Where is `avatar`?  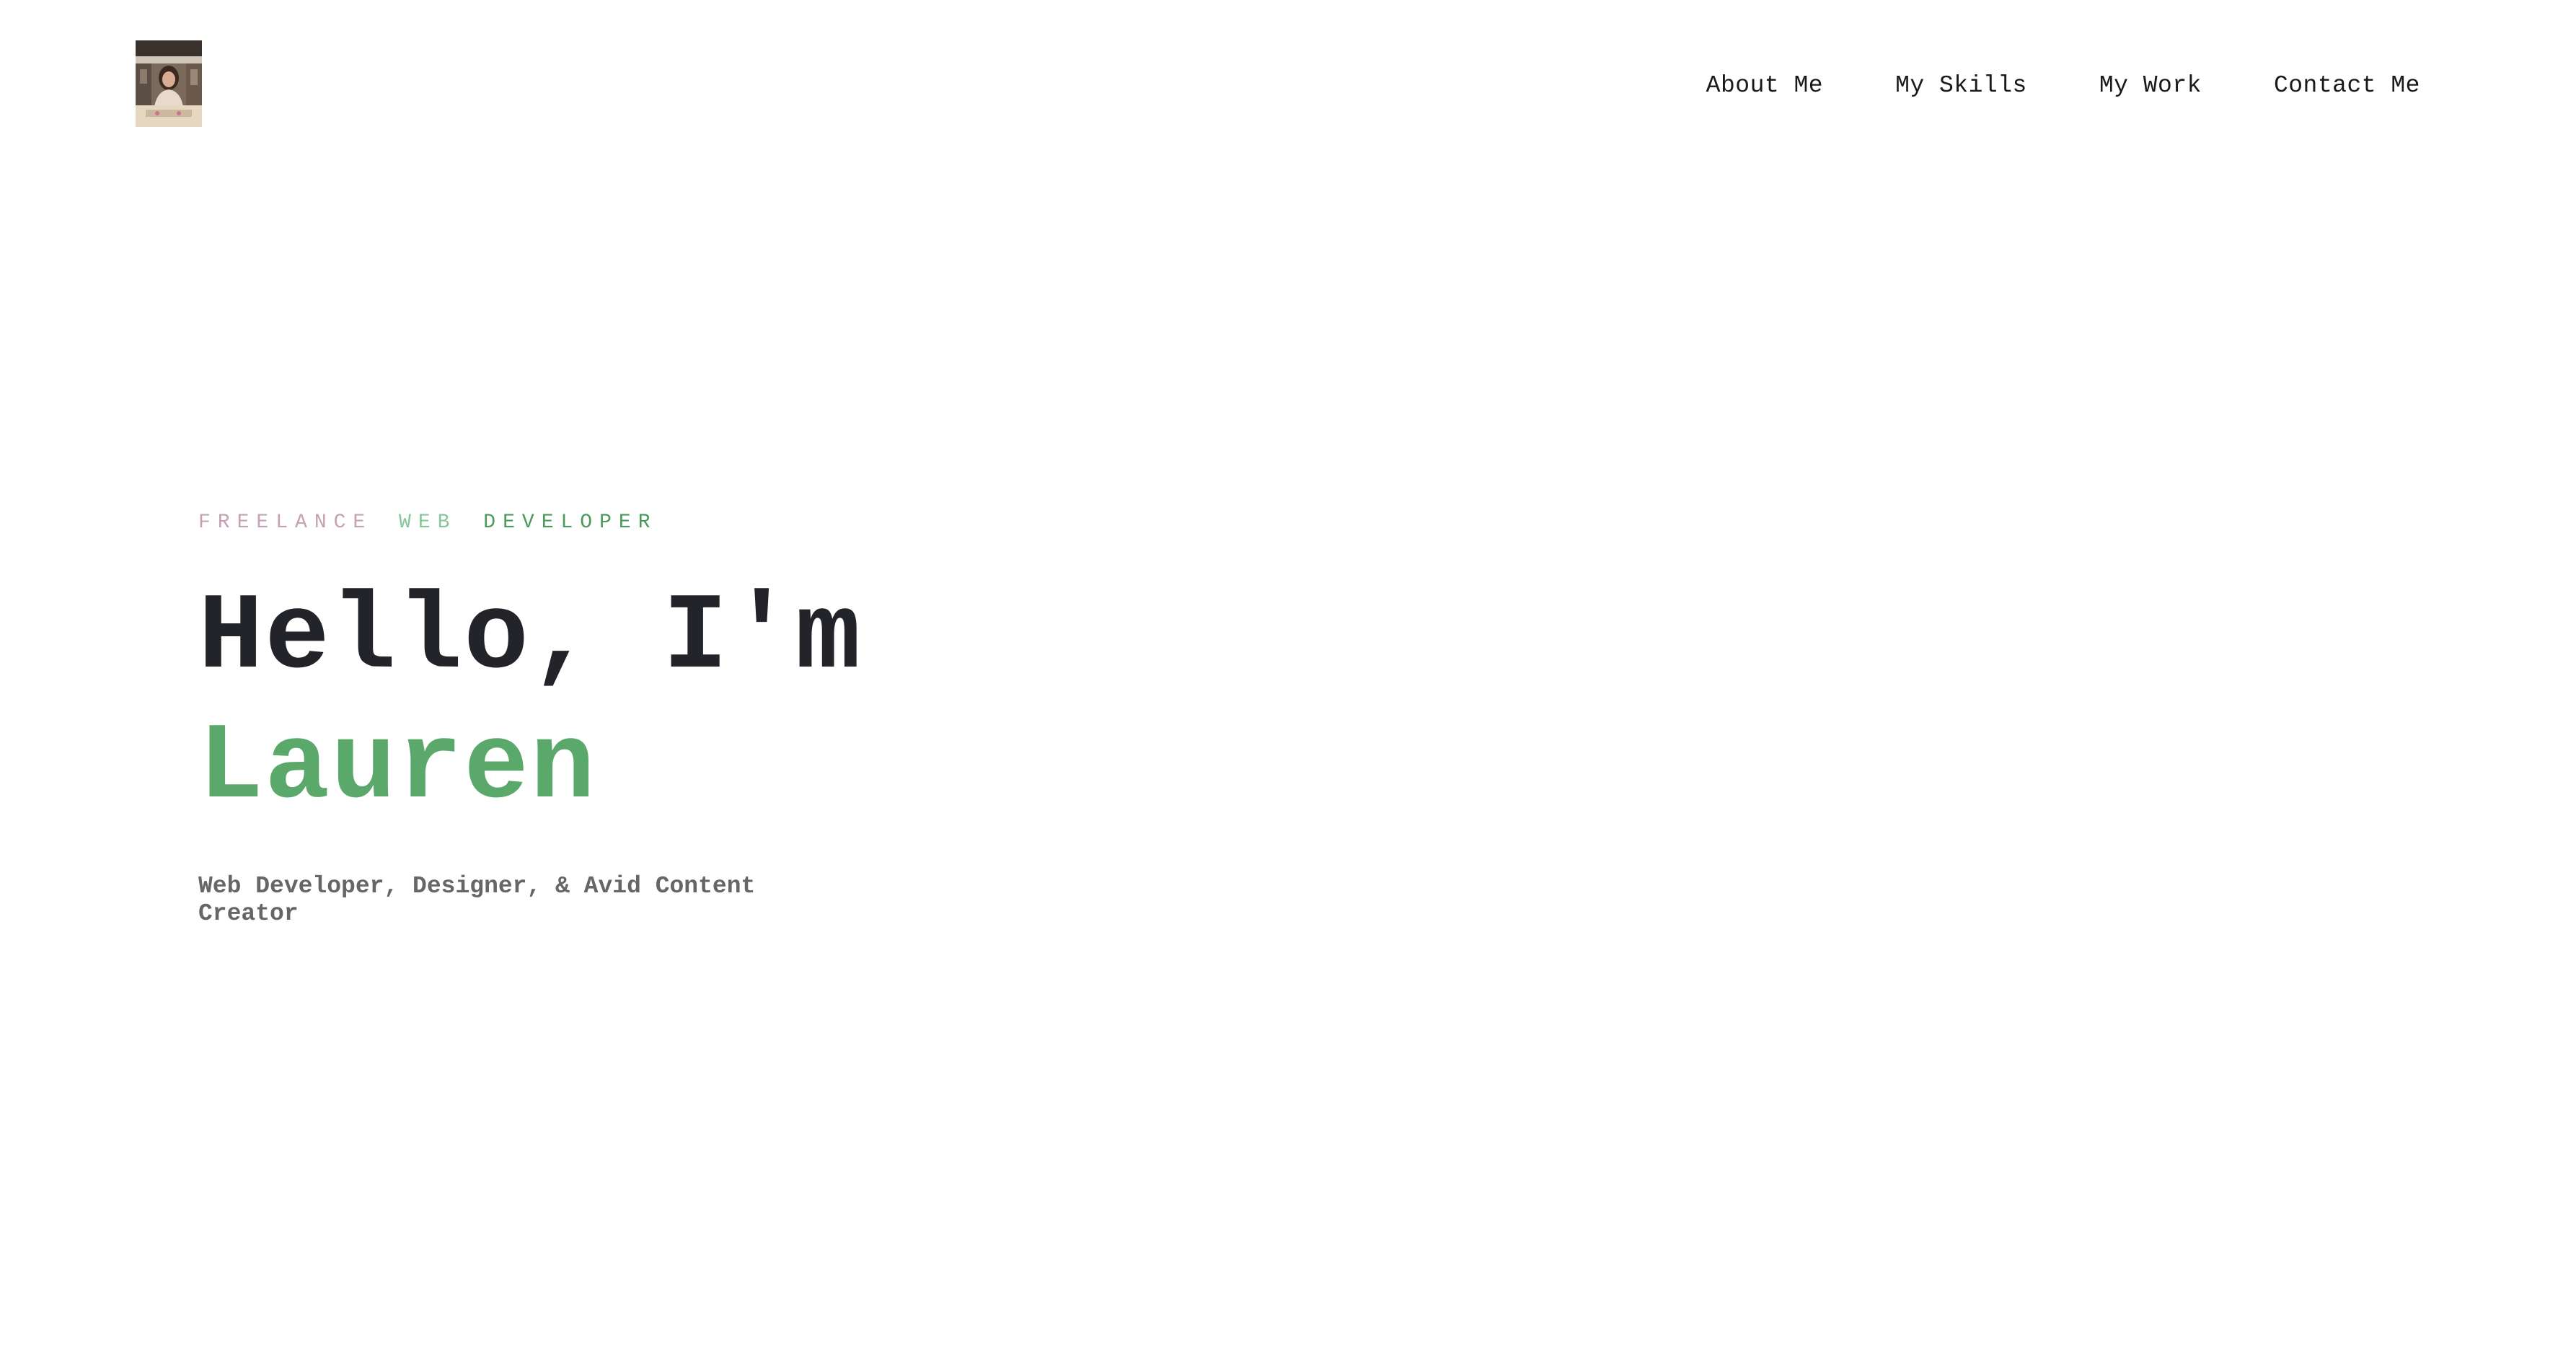
avatar is located at coordinates (169, 83).